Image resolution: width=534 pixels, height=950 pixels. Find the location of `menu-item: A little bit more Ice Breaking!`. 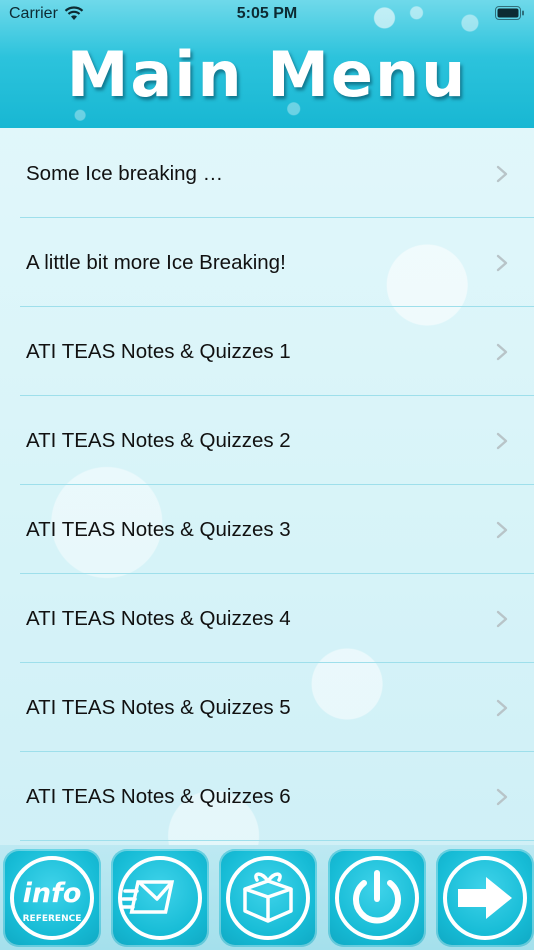

menu-item: A little bit more Ice Breaking! is located at coordinates (267, 262).